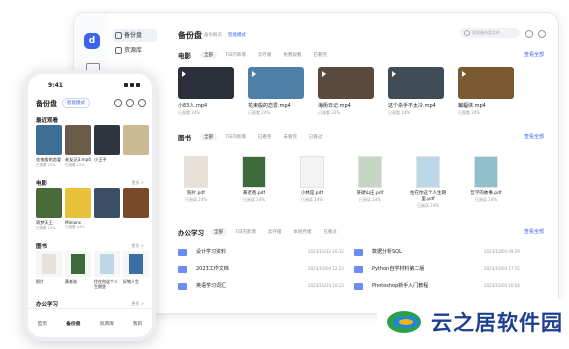 This screenshot has height=349, width=569. I want to click on tab-mine: 我的, so click(138, 323).